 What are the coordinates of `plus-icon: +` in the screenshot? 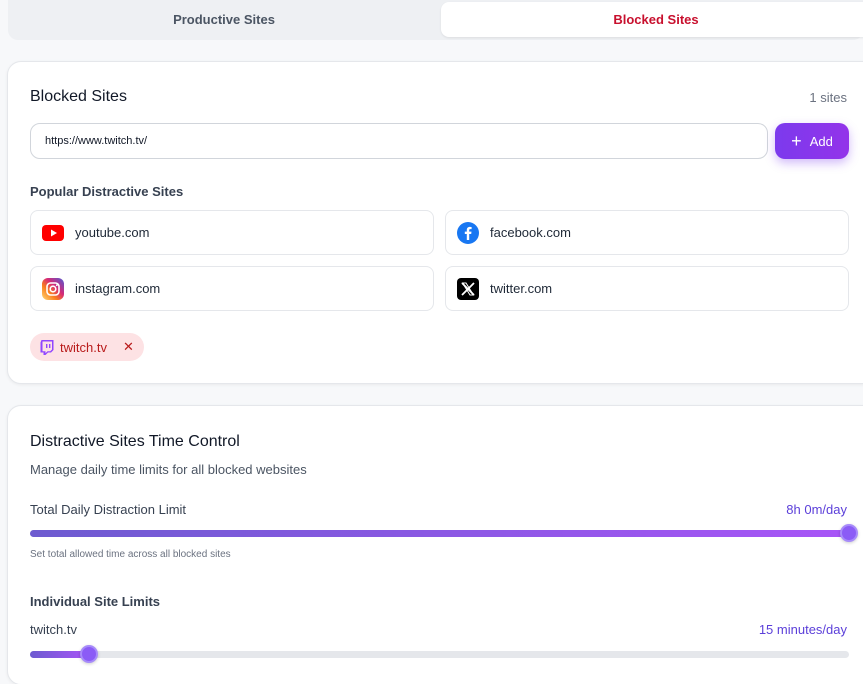 It's located at (796, 141).